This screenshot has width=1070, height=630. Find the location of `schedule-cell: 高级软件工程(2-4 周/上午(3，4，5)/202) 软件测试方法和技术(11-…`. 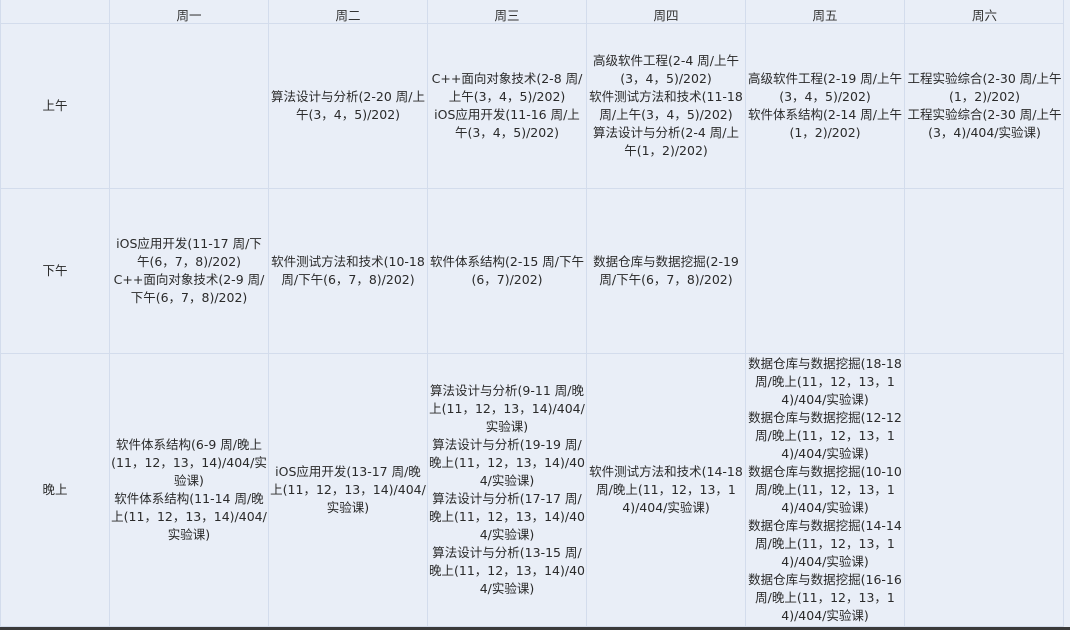

schedule-cell: 高级软件工程(2-4 周/上午(3，4，5)/202) 软件测试方法和技术(11-… is located at coordinates (666, 106).